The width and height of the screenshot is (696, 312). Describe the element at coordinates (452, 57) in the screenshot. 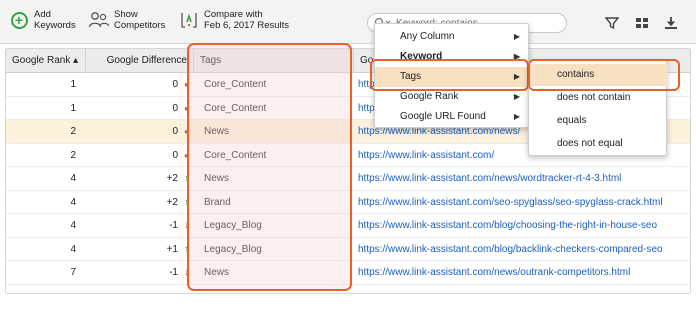

I see `menu-item-keyword: Keyword ▶` at that location.